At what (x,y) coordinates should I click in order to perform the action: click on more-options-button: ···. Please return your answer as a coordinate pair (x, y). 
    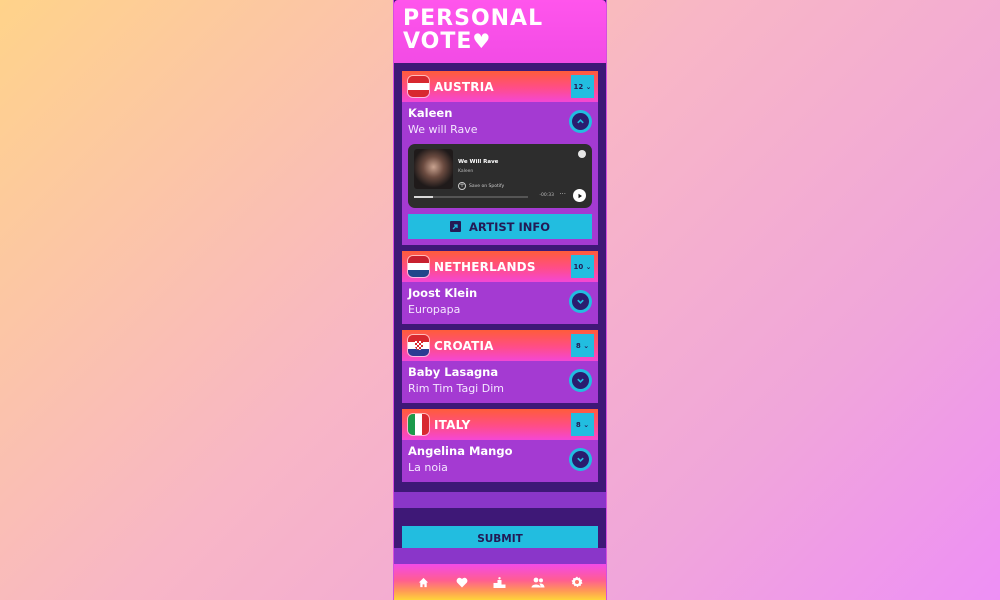
    Looking at the image, I should click on (562, 194).